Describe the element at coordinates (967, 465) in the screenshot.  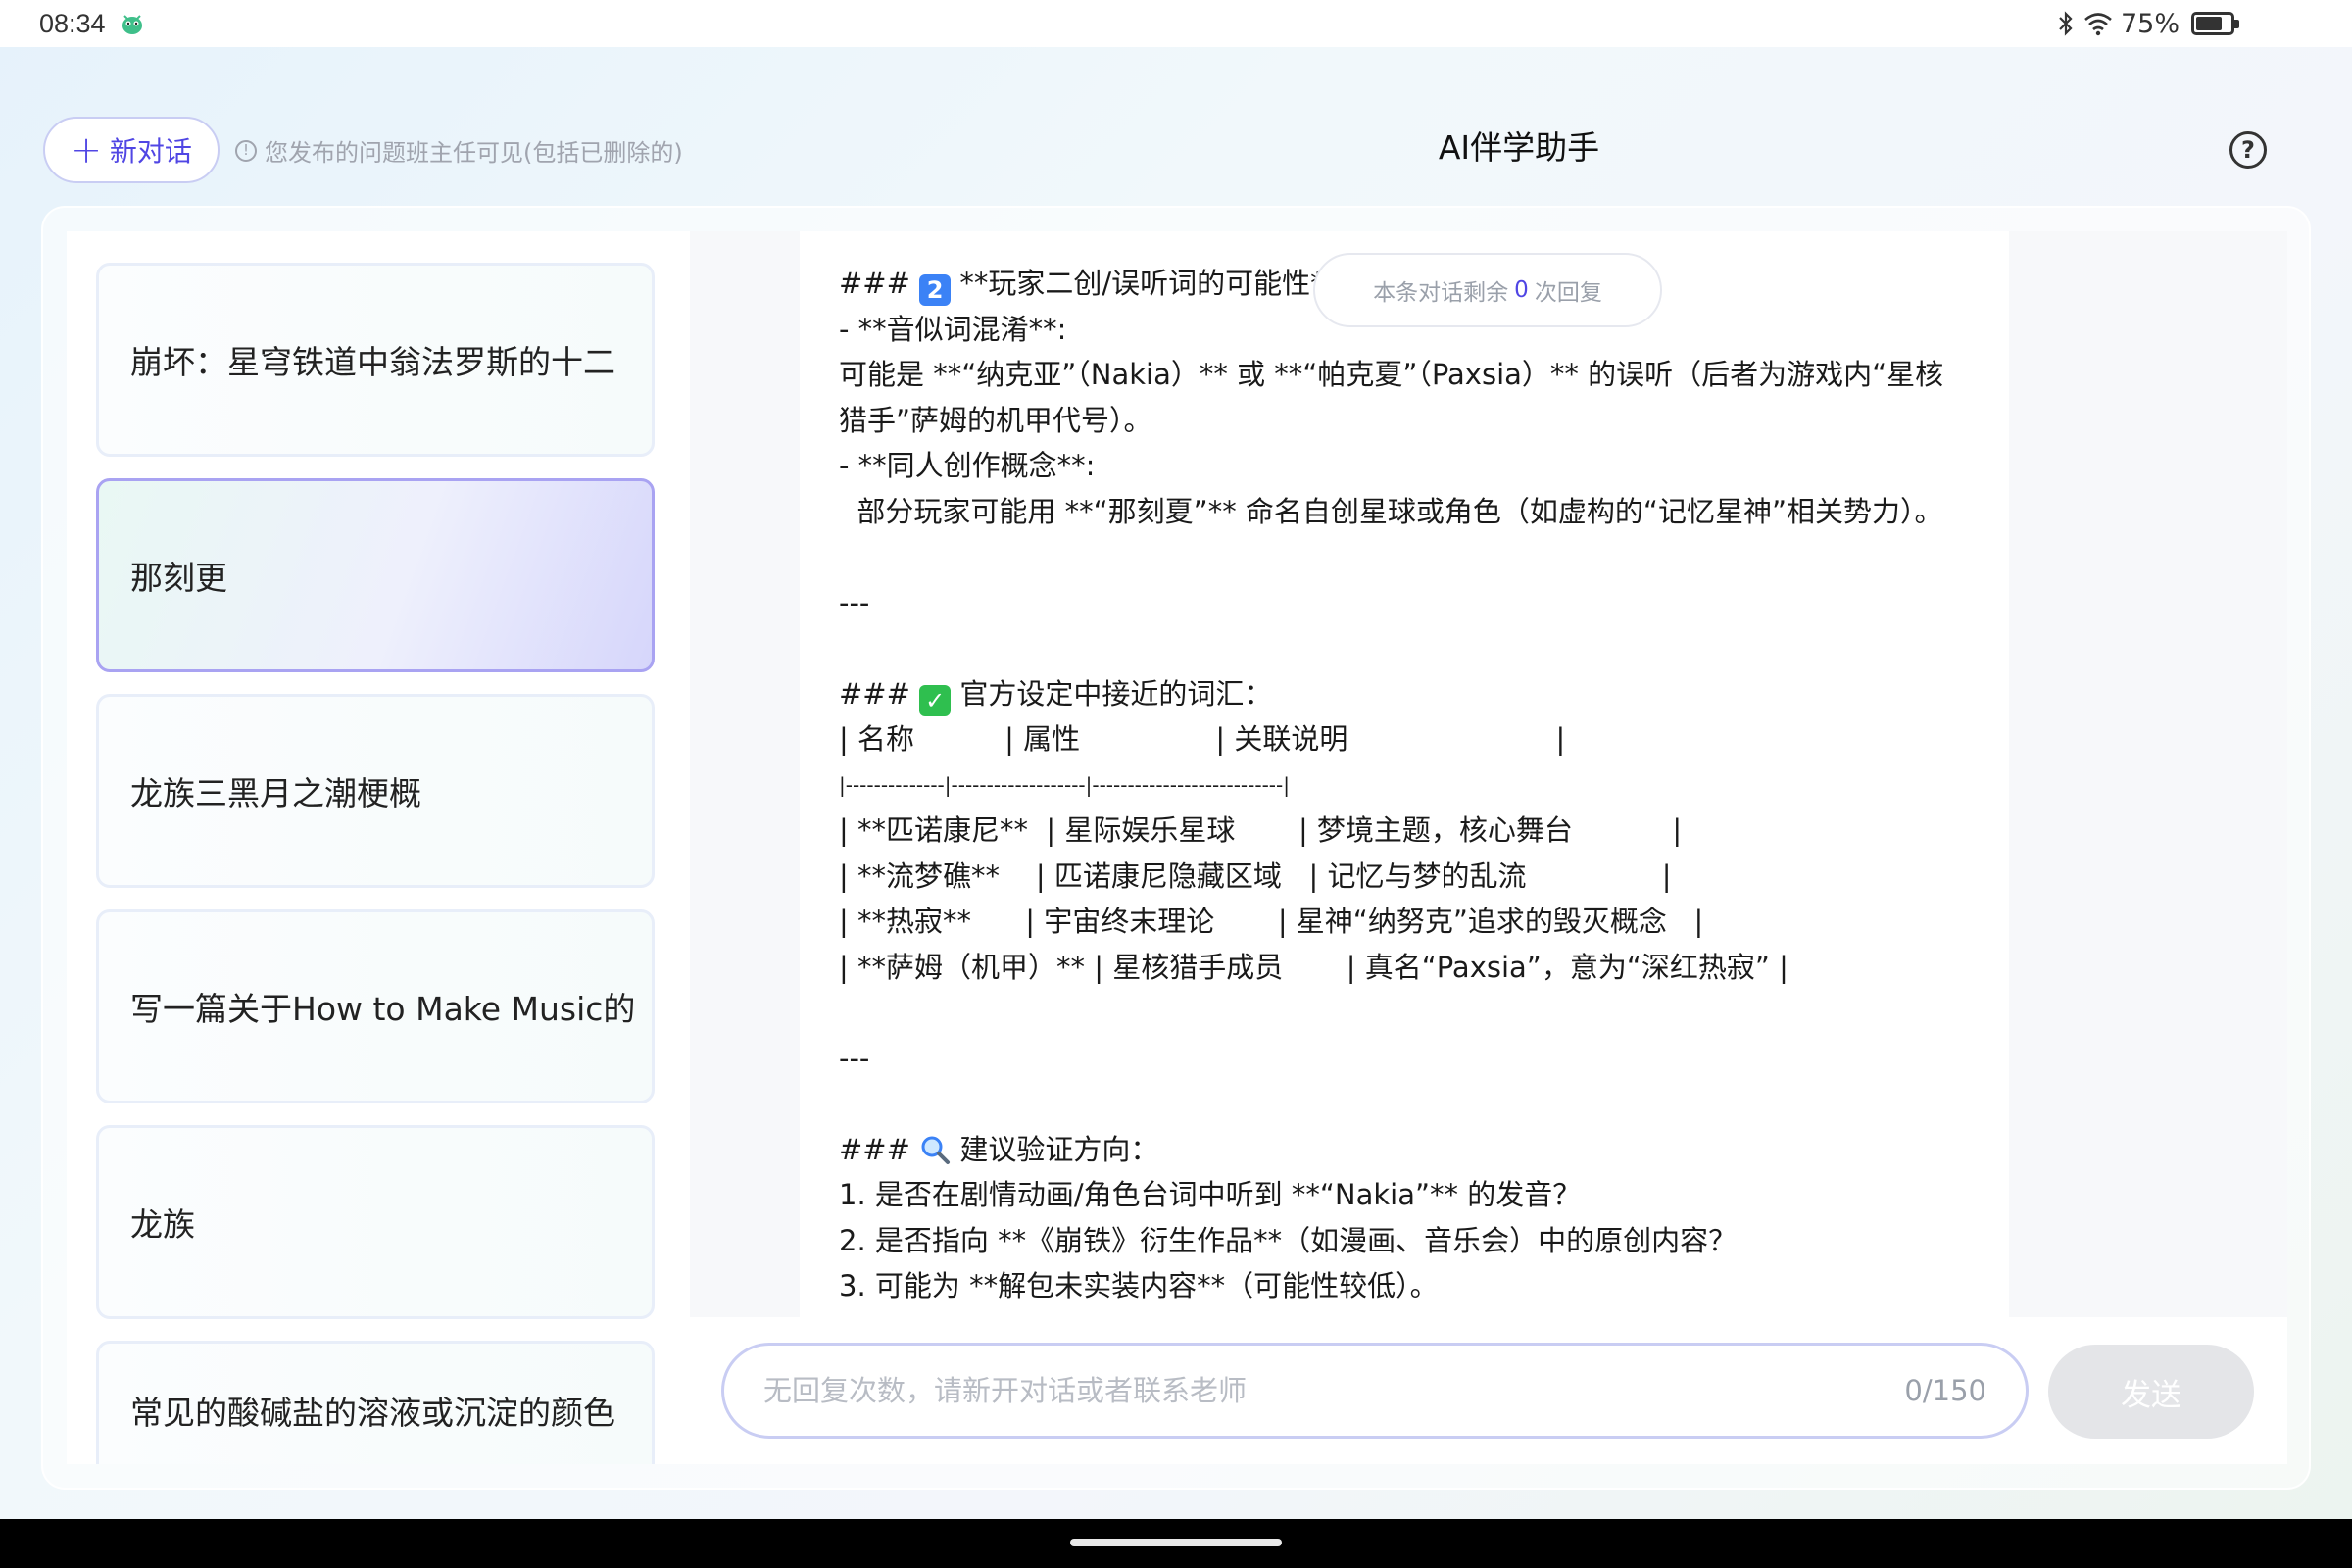
I see `message-line: - **同人创作概念**:` at that location.